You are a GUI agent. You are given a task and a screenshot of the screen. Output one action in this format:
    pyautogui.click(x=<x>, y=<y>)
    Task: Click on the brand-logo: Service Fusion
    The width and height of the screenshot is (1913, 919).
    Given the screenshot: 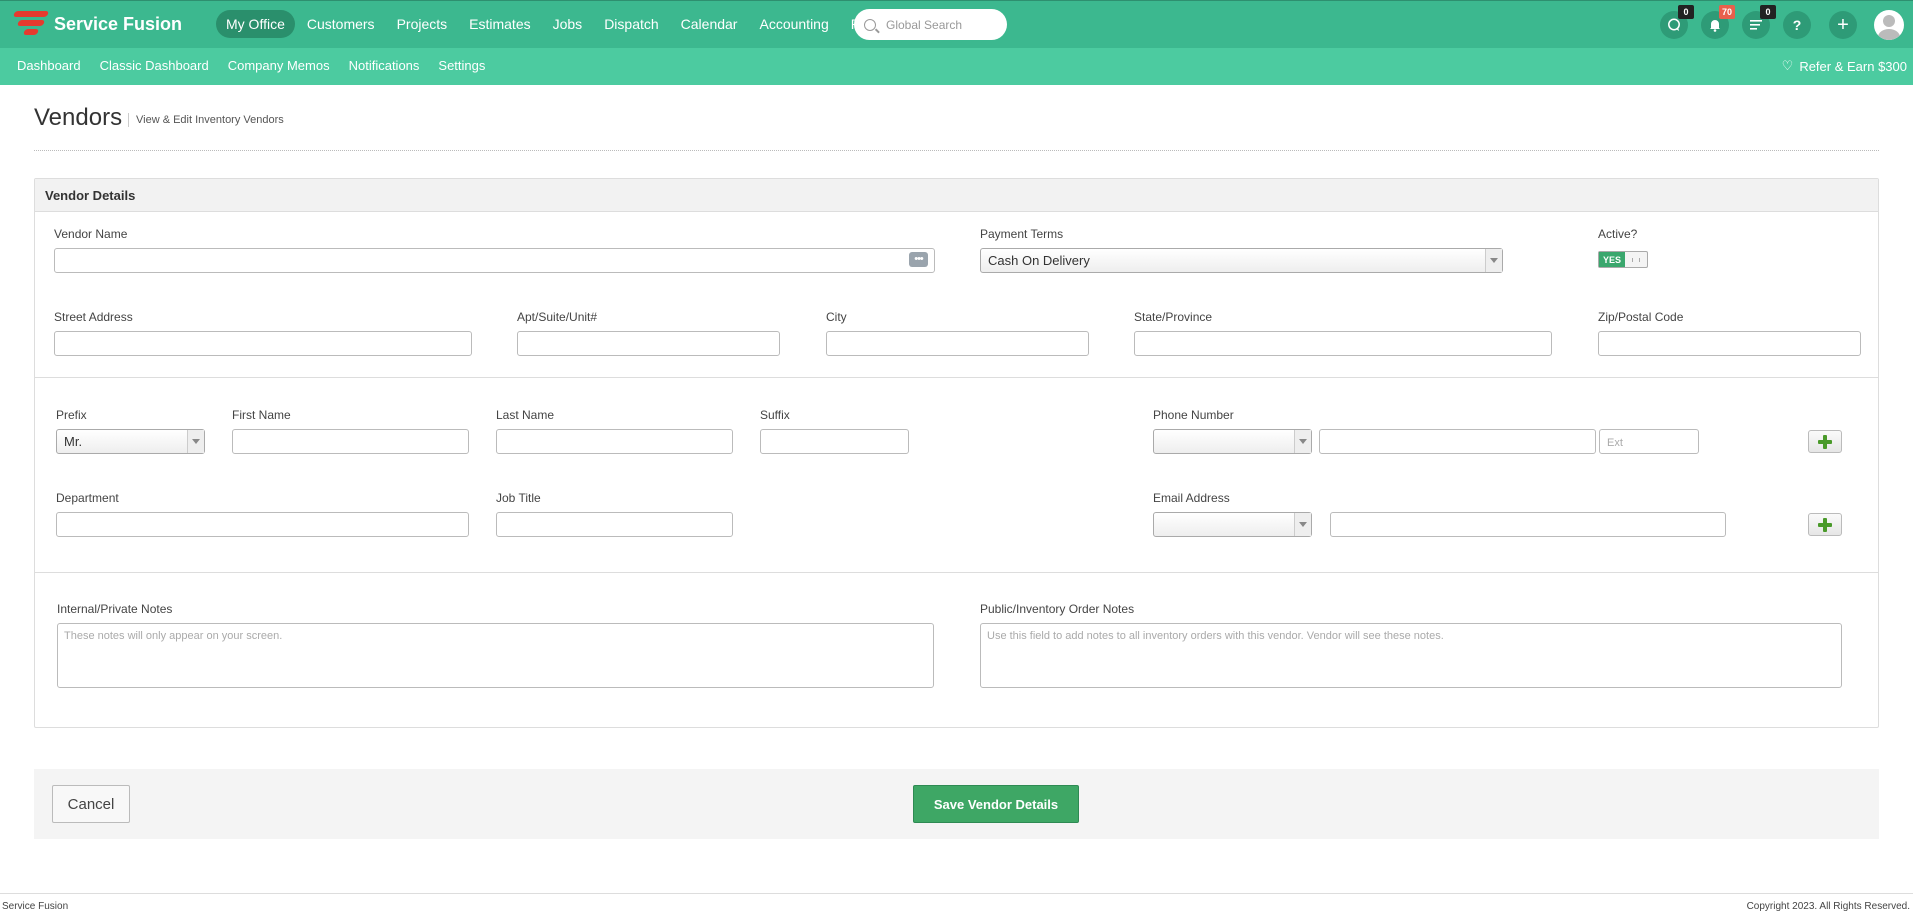 What is the action you would take?
    pyautogui.click(x=97, y=24)
    